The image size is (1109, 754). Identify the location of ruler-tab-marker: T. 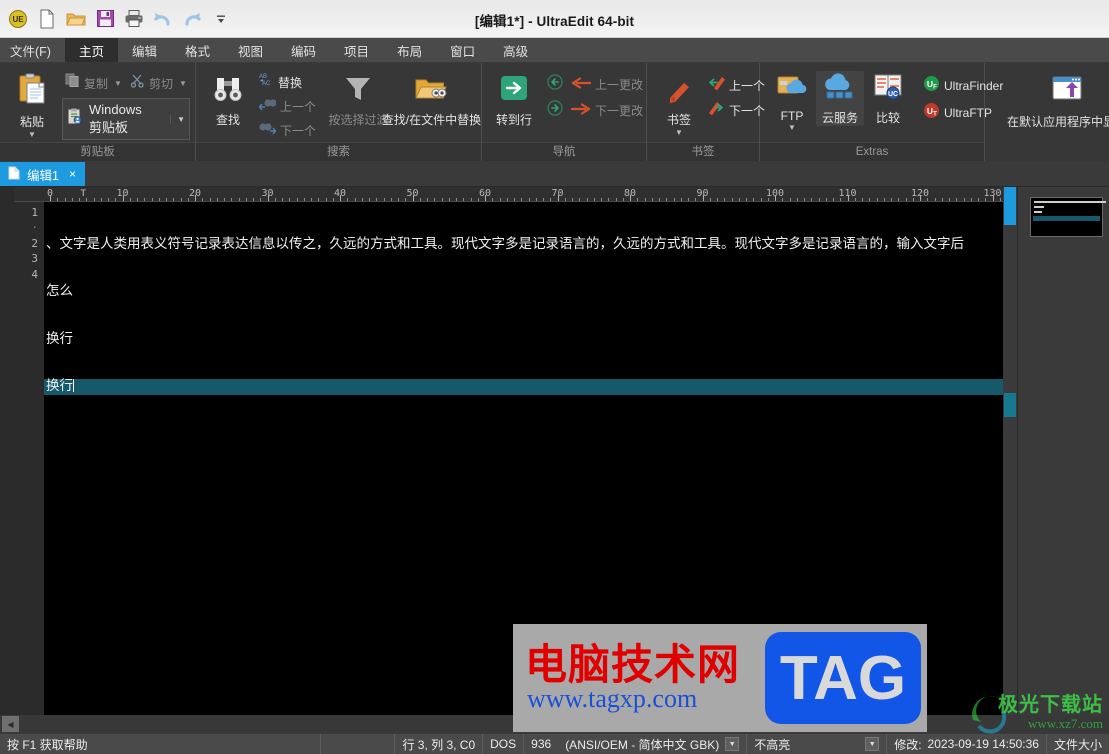
(83, 193).